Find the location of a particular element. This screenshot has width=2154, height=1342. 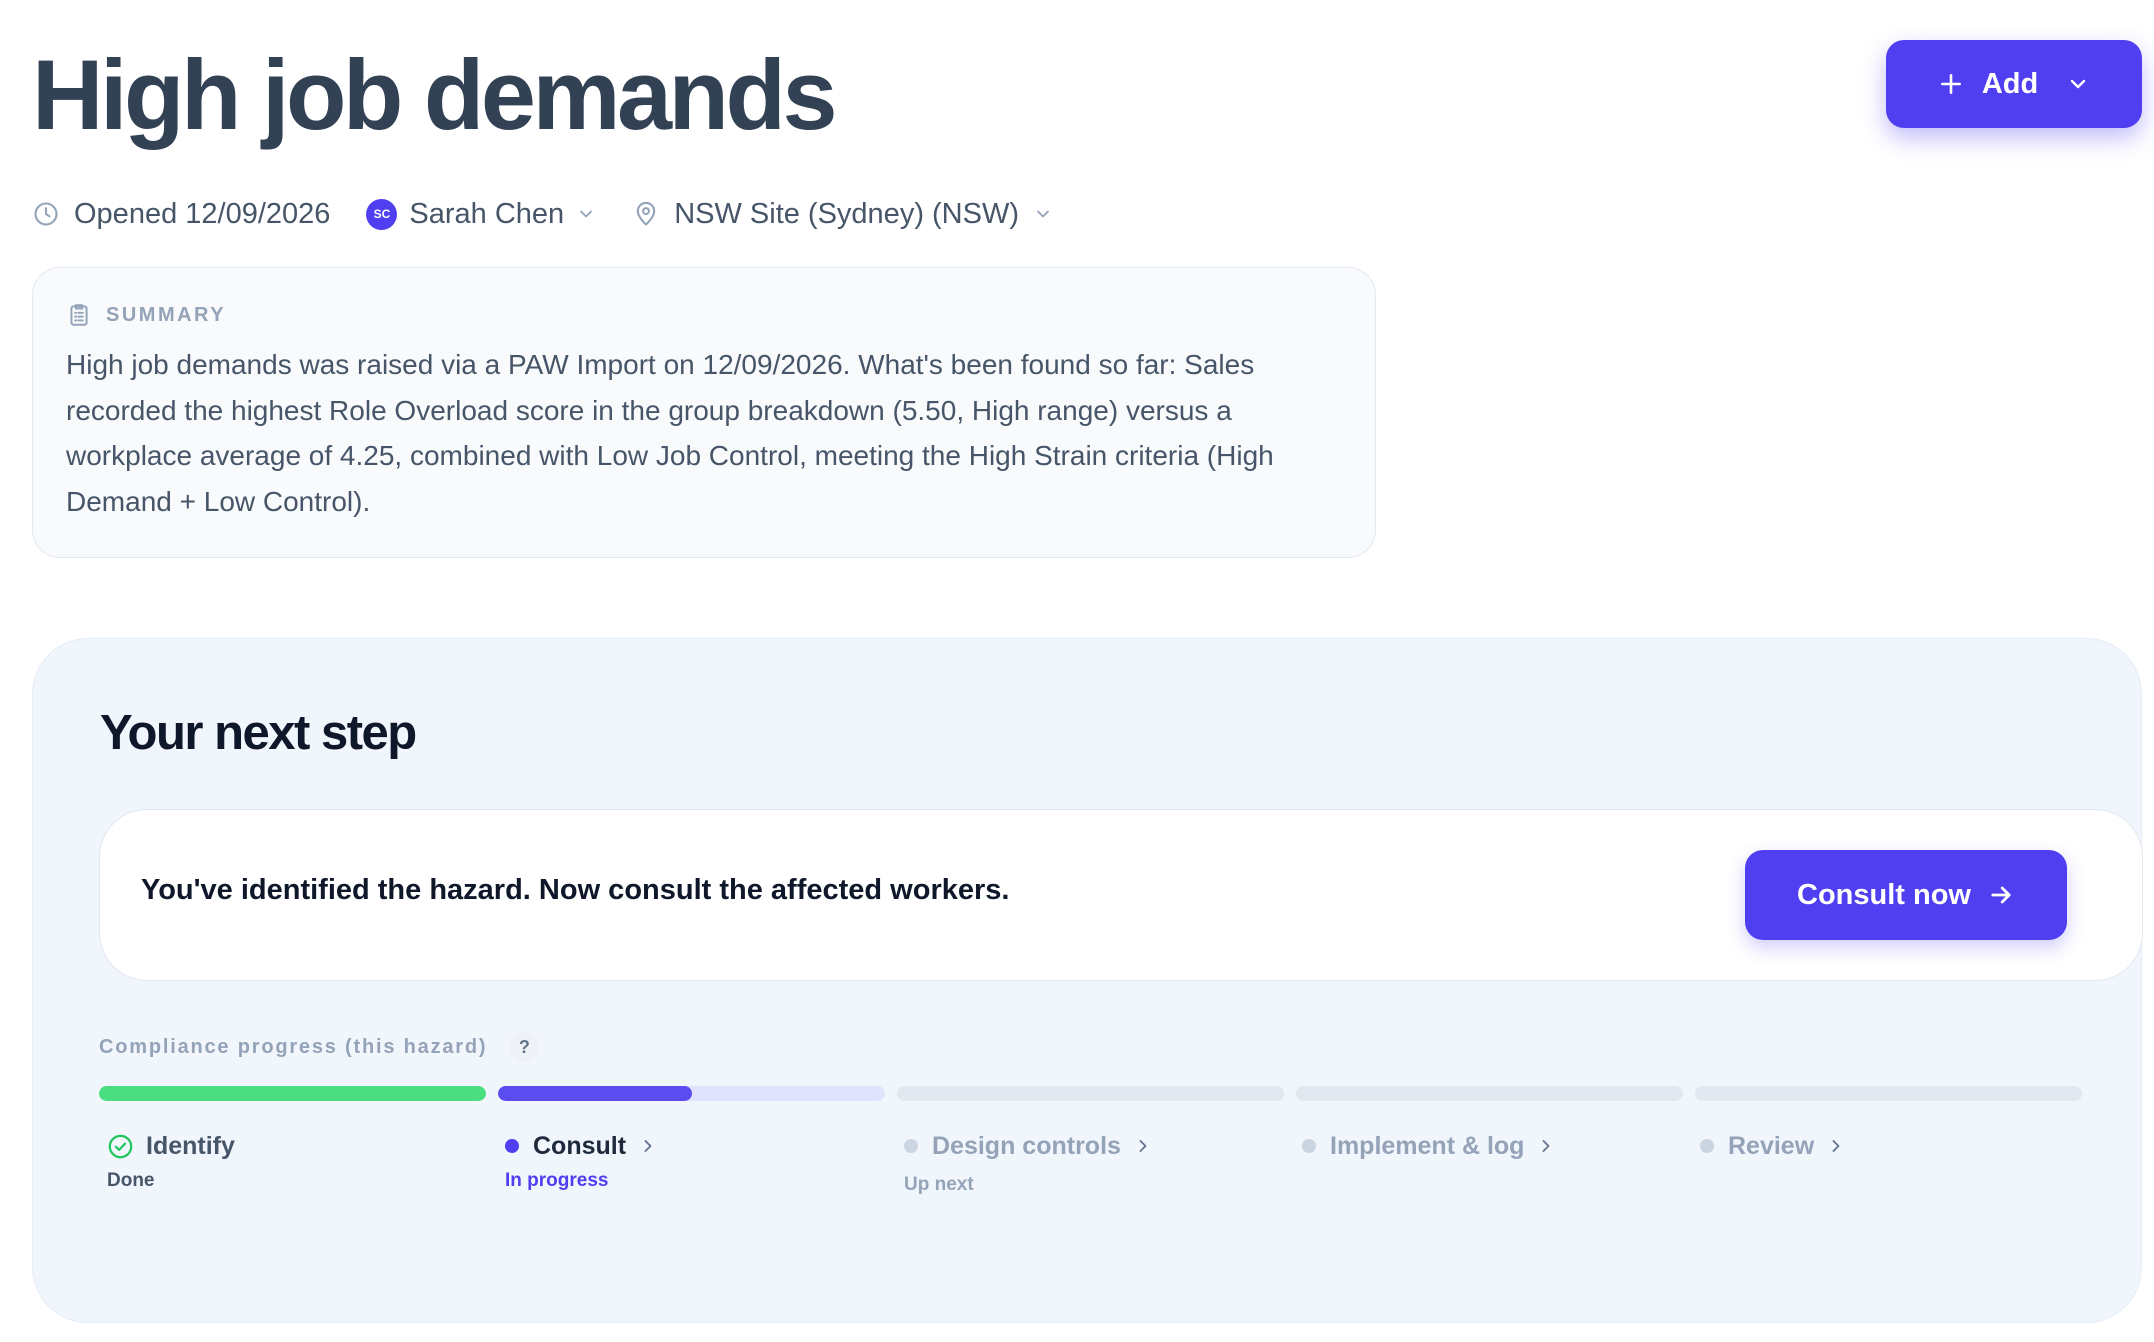

progress-label-text: Compliance progress (this hazard) is located at coordinates (293, 1046).